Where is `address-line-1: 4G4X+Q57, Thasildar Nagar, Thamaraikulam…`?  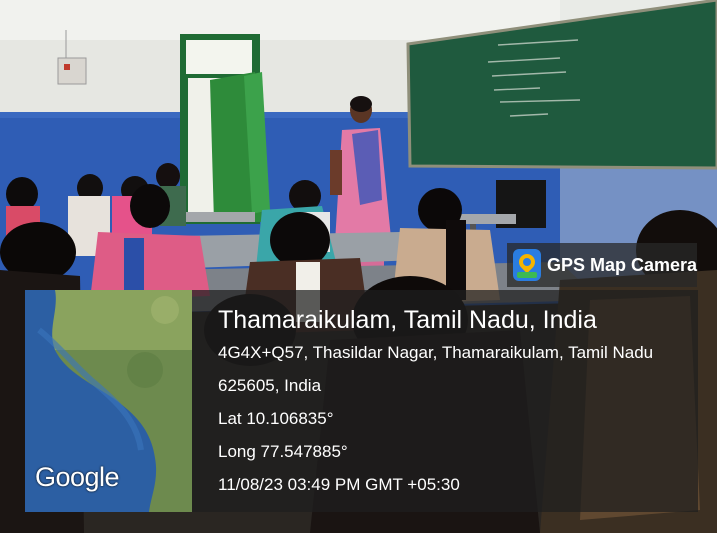
address-line-1: 4G4X+Q57, Thasildar Nagar, Thamaraikulam… is located at coordinates (436, 352).